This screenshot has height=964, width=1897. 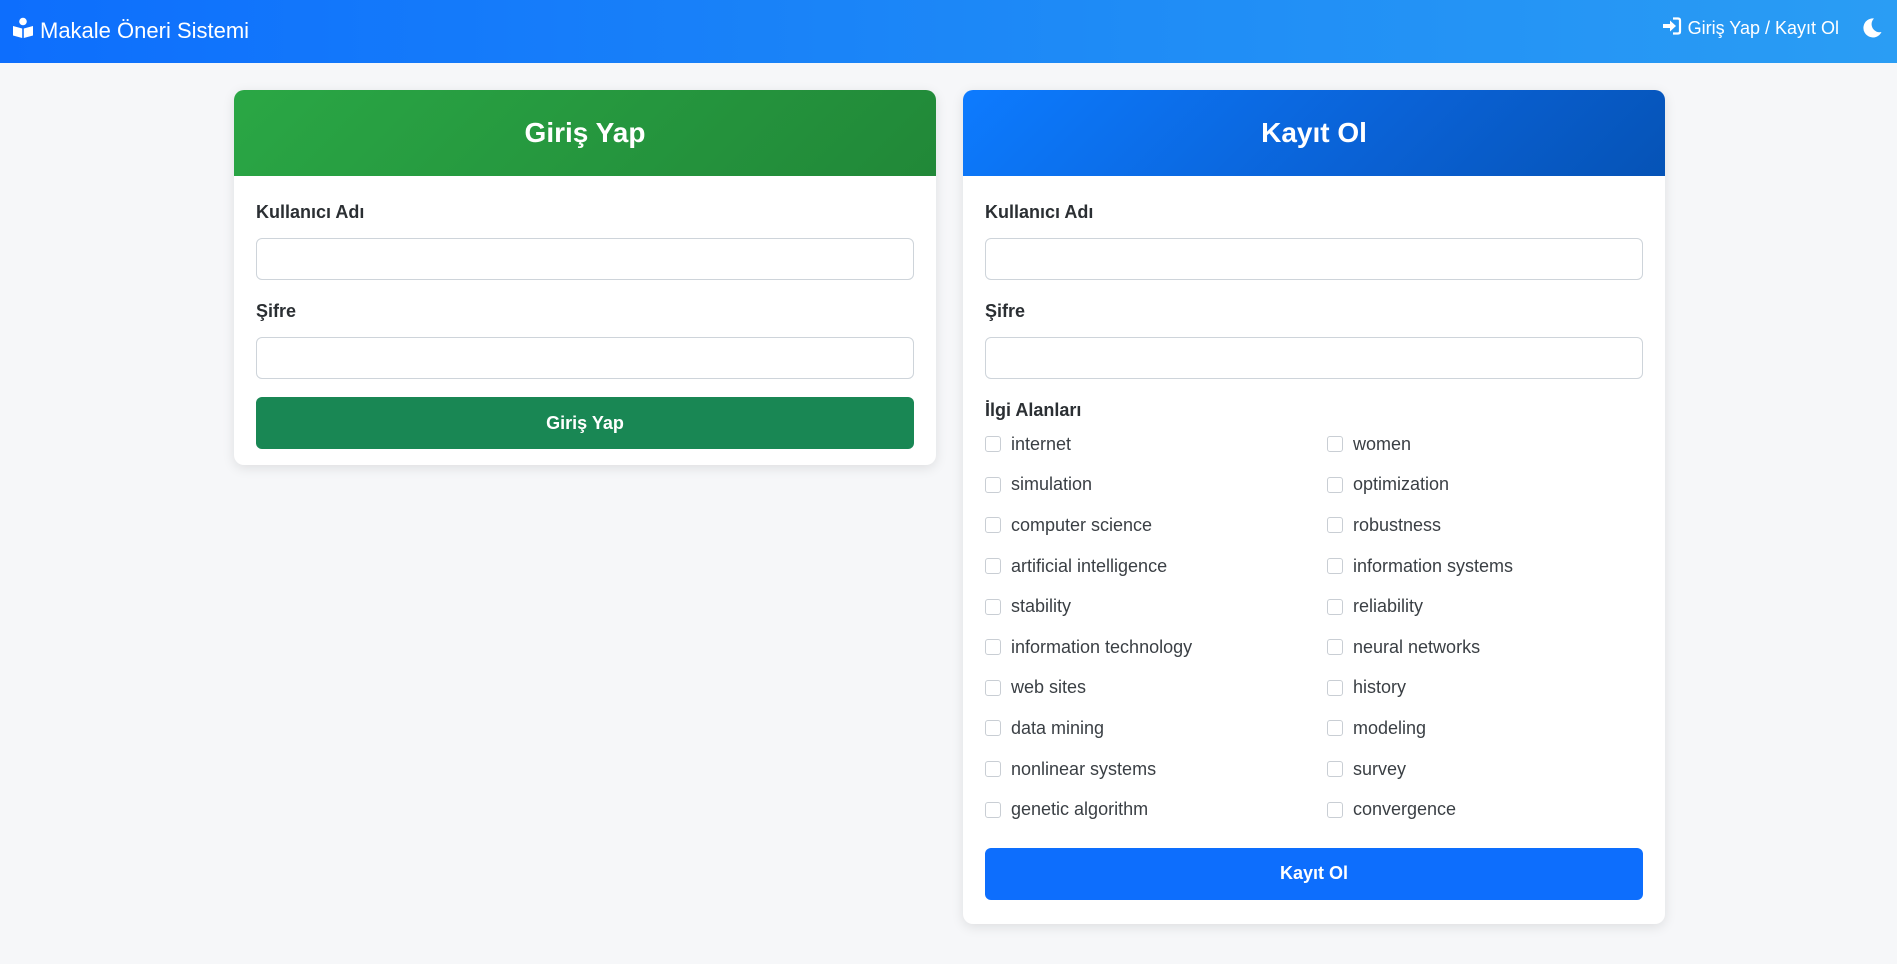 I want to click on interest-checkbox: computer science, so click(x=1156, y=525).